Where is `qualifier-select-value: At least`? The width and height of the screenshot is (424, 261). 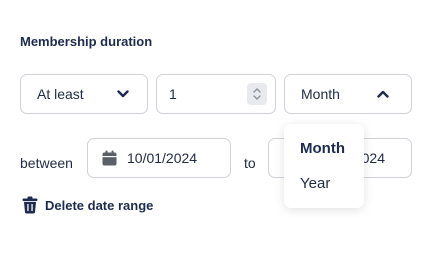
qualifier-select-value: At least is located at coordinates (60, 94).